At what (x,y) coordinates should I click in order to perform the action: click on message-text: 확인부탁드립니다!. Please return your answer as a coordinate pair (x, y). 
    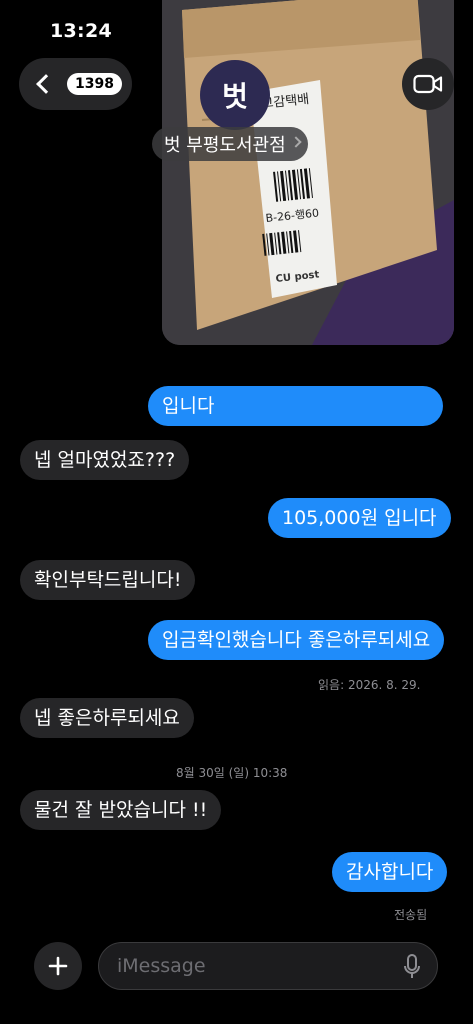
    Looking at the image, I should click on (108, 580).